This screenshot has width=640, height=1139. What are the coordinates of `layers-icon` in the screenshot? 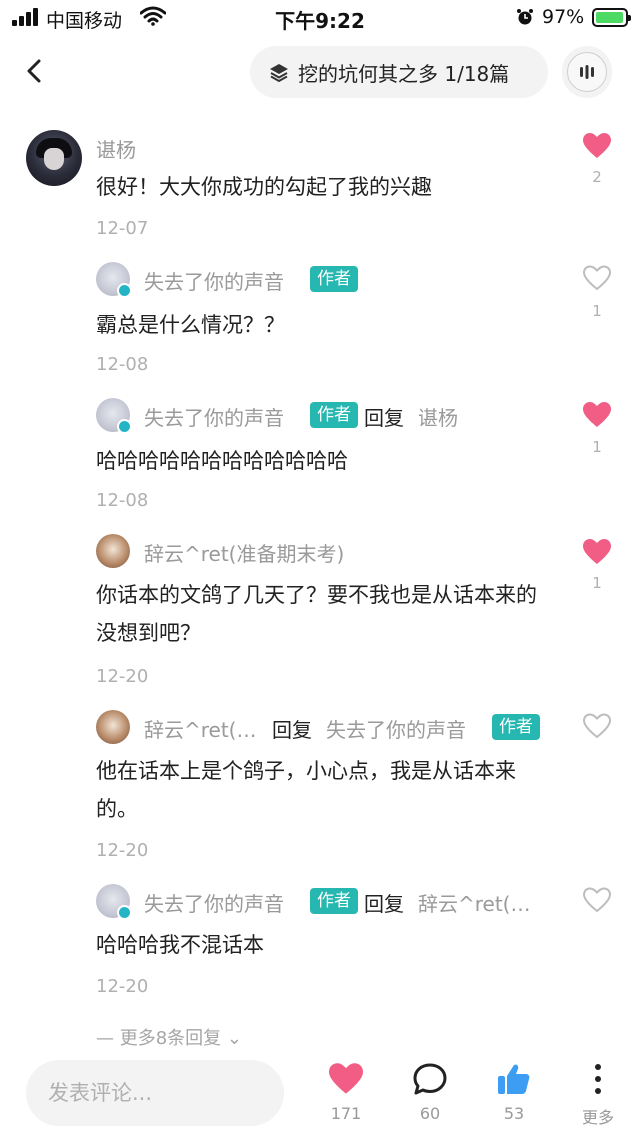 It's located at (279, 73).